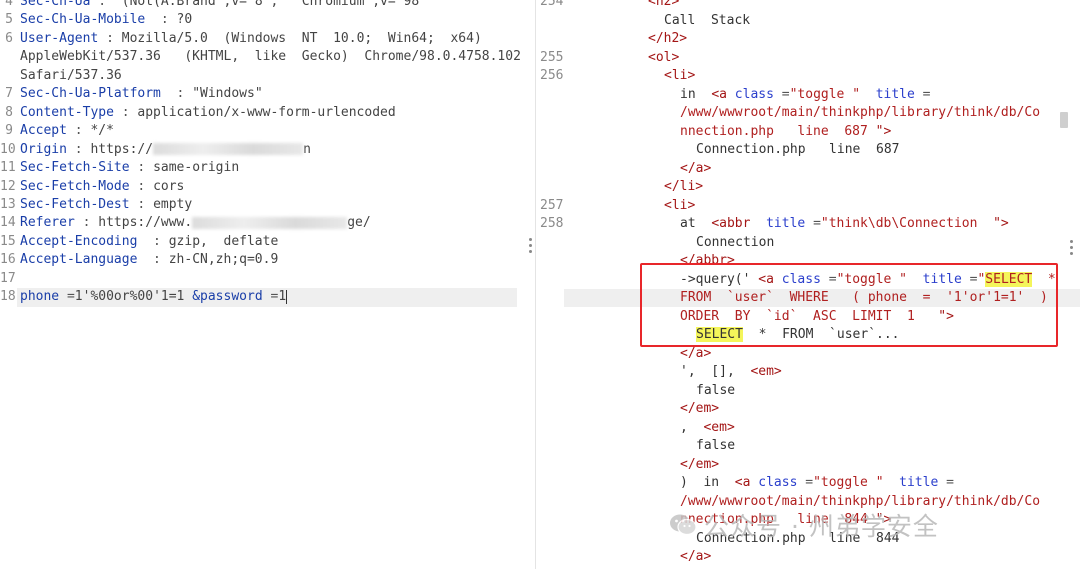 The height and width of the screenshot is (569, 1080). What do you see at coordinates (90, 94) in the screenshot?
I see `header-name: Sec-Ch-Ua-Platform` at bounding box center [90, 94].